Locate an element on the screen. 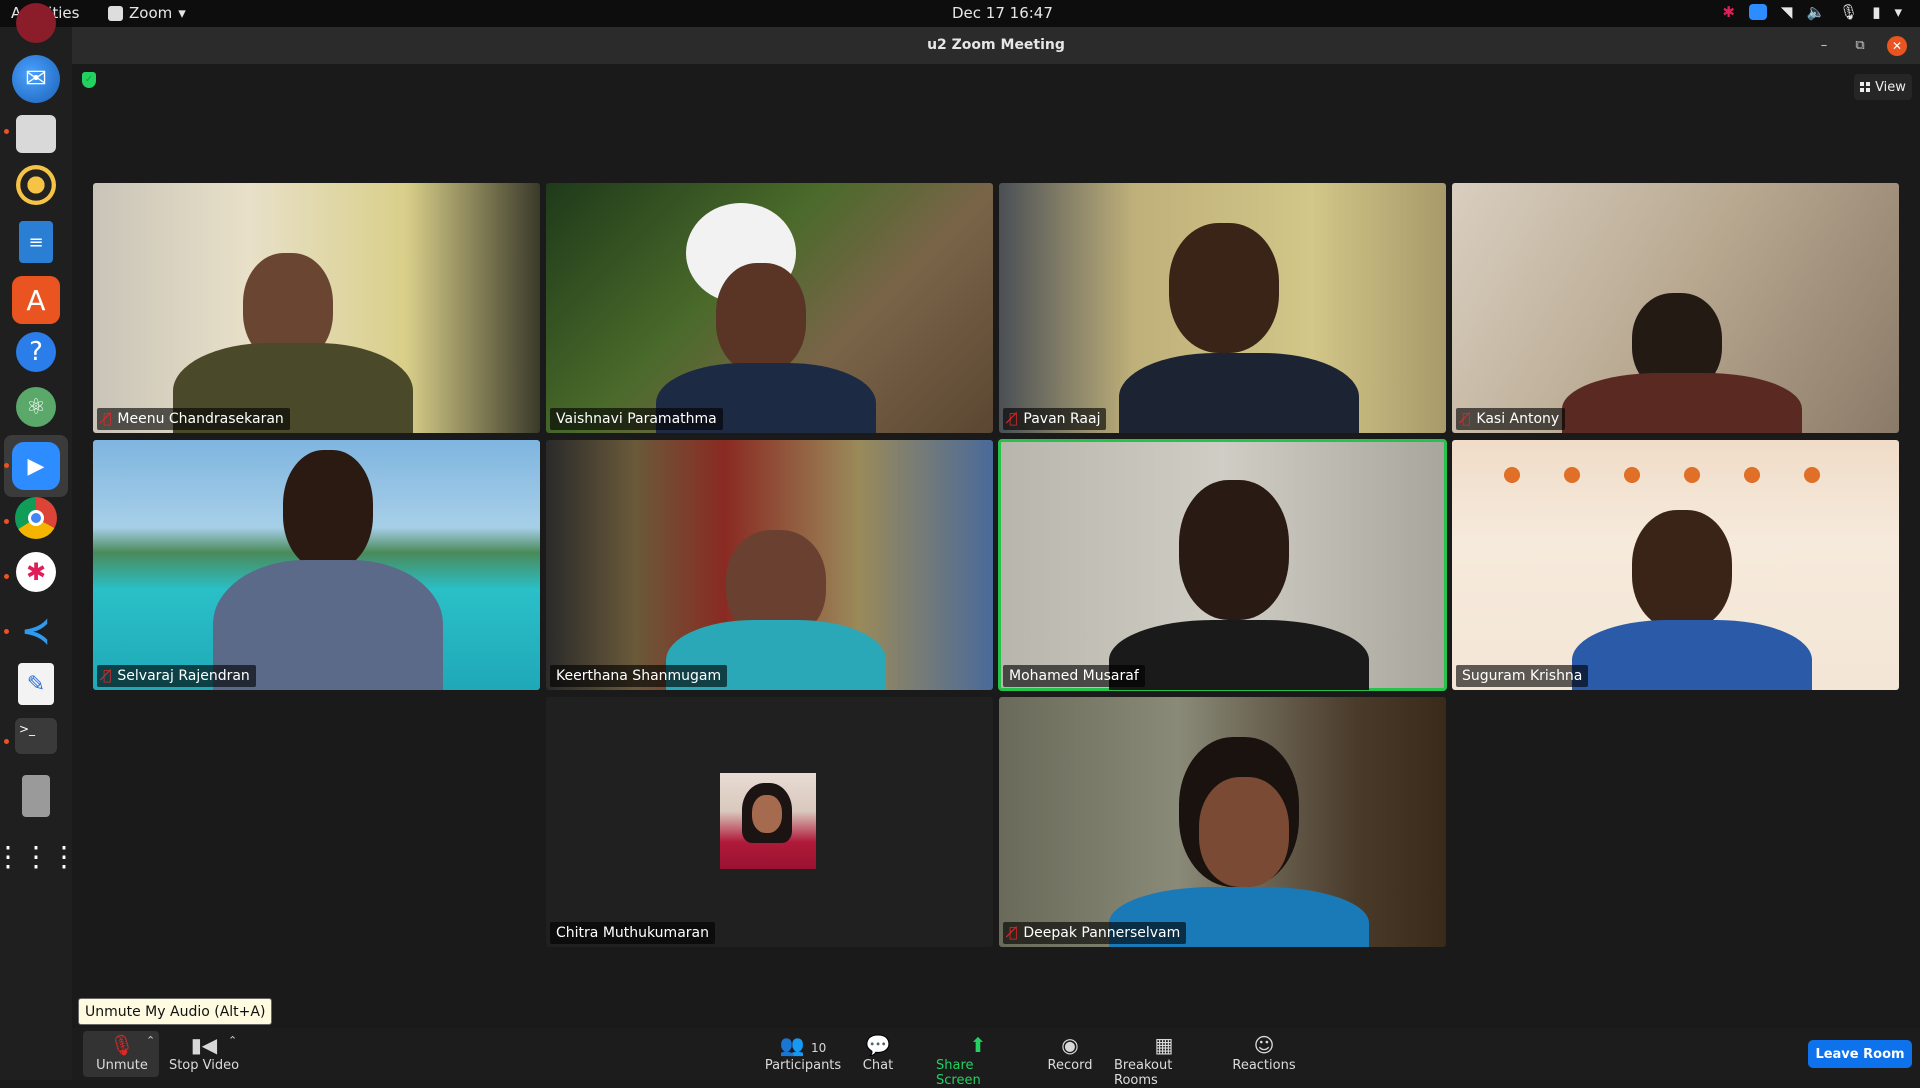  video-tile: 🎙̸ Meenu Chandrasekaran is located at coordinates (316, 308).